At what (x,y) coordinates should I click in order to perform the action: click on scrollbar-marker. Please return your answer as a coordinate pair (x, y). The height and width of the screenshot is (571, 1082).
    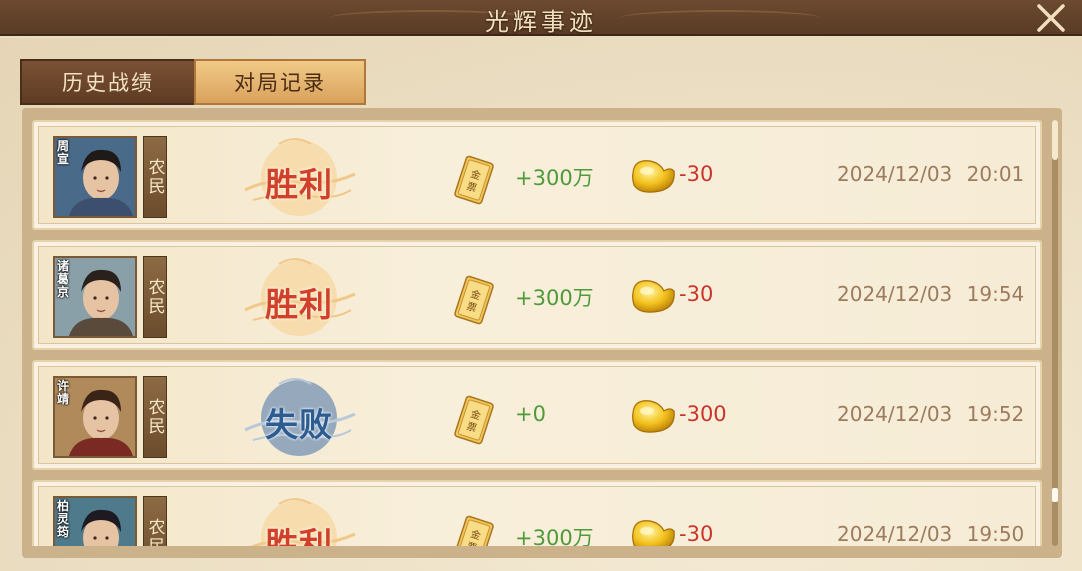
    Looking at the image, I should click on (1055, 495).